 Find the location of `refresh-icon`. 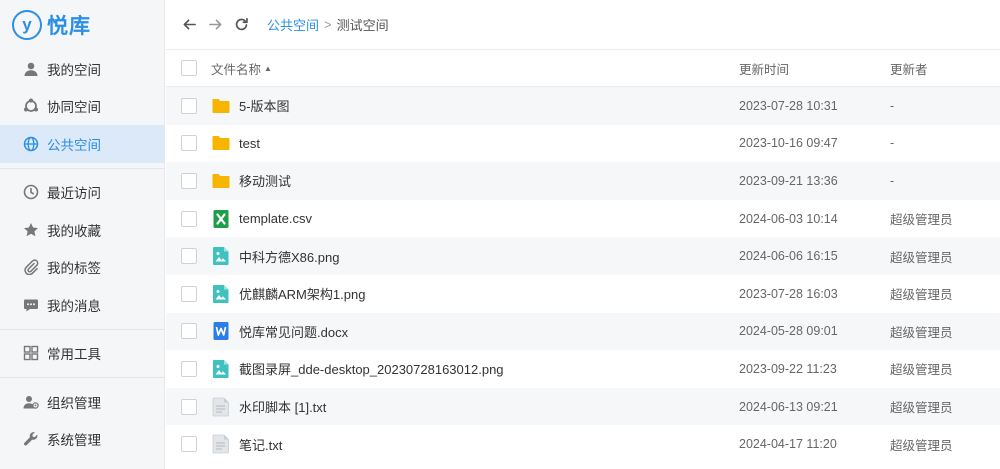

refresh-icon is located at coordinates (241, 24).